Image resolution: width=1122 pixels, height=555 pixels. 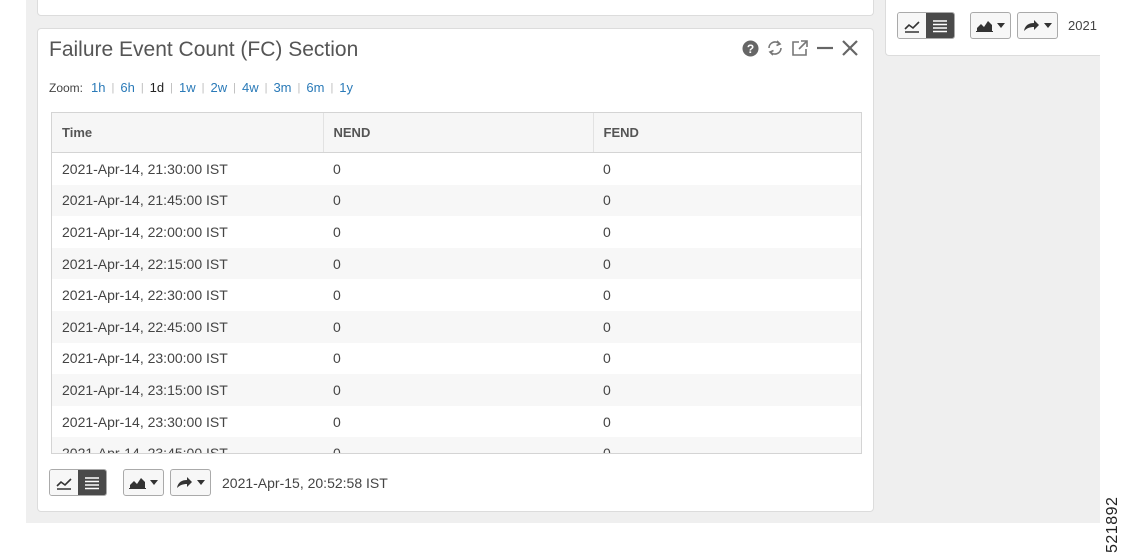 I want to click on table-row: 2021-Apr-14, 23:30:00 IST 0 0, so click(x=456, y=422).